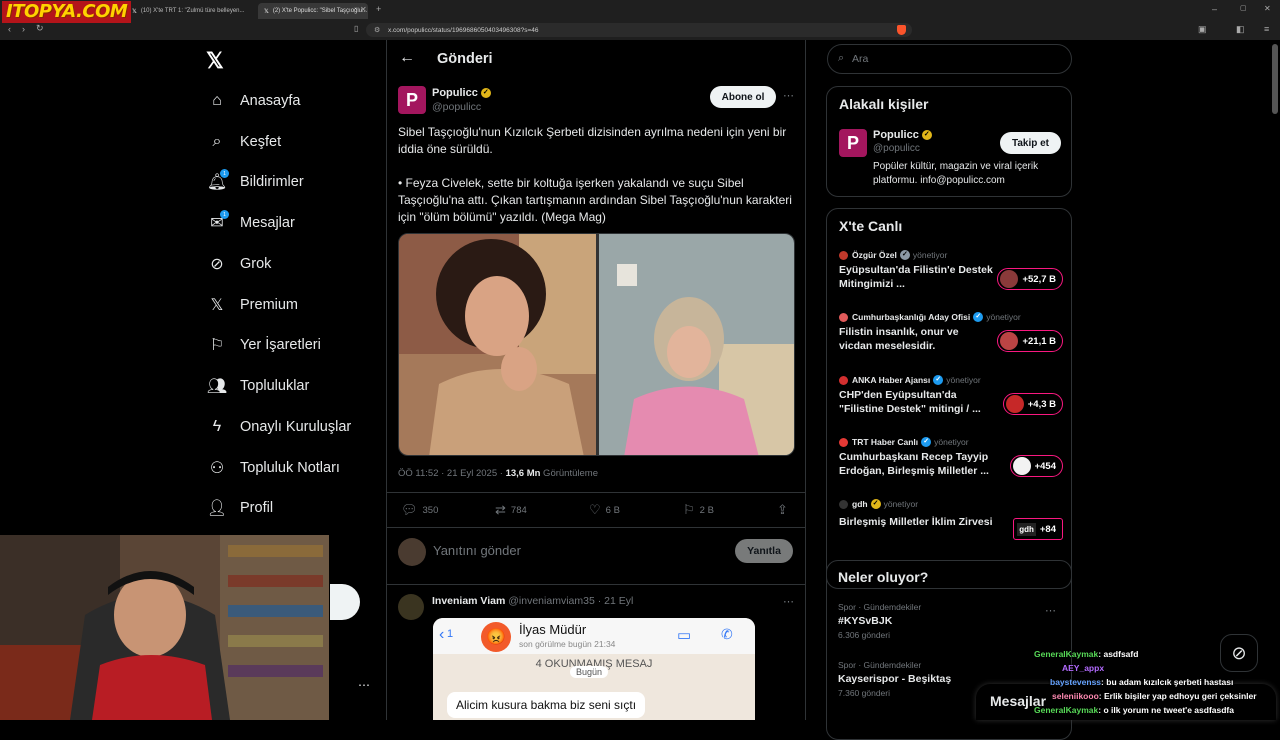  I want to click on close-tab-icon: ✕, so click(363, 9).